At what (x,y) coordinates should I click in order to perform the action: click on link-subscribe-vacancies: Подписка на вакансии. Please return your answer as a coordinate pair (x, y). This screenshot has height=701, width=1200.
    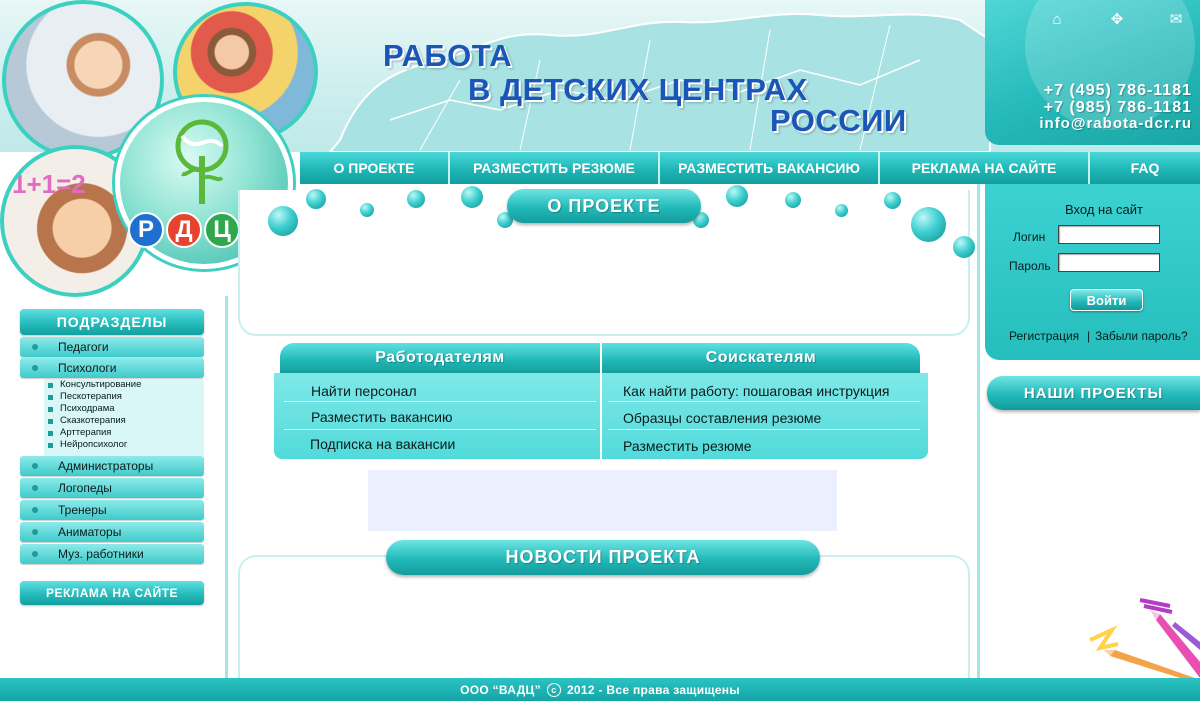
    Looking at the image, I should click on (382, 444).